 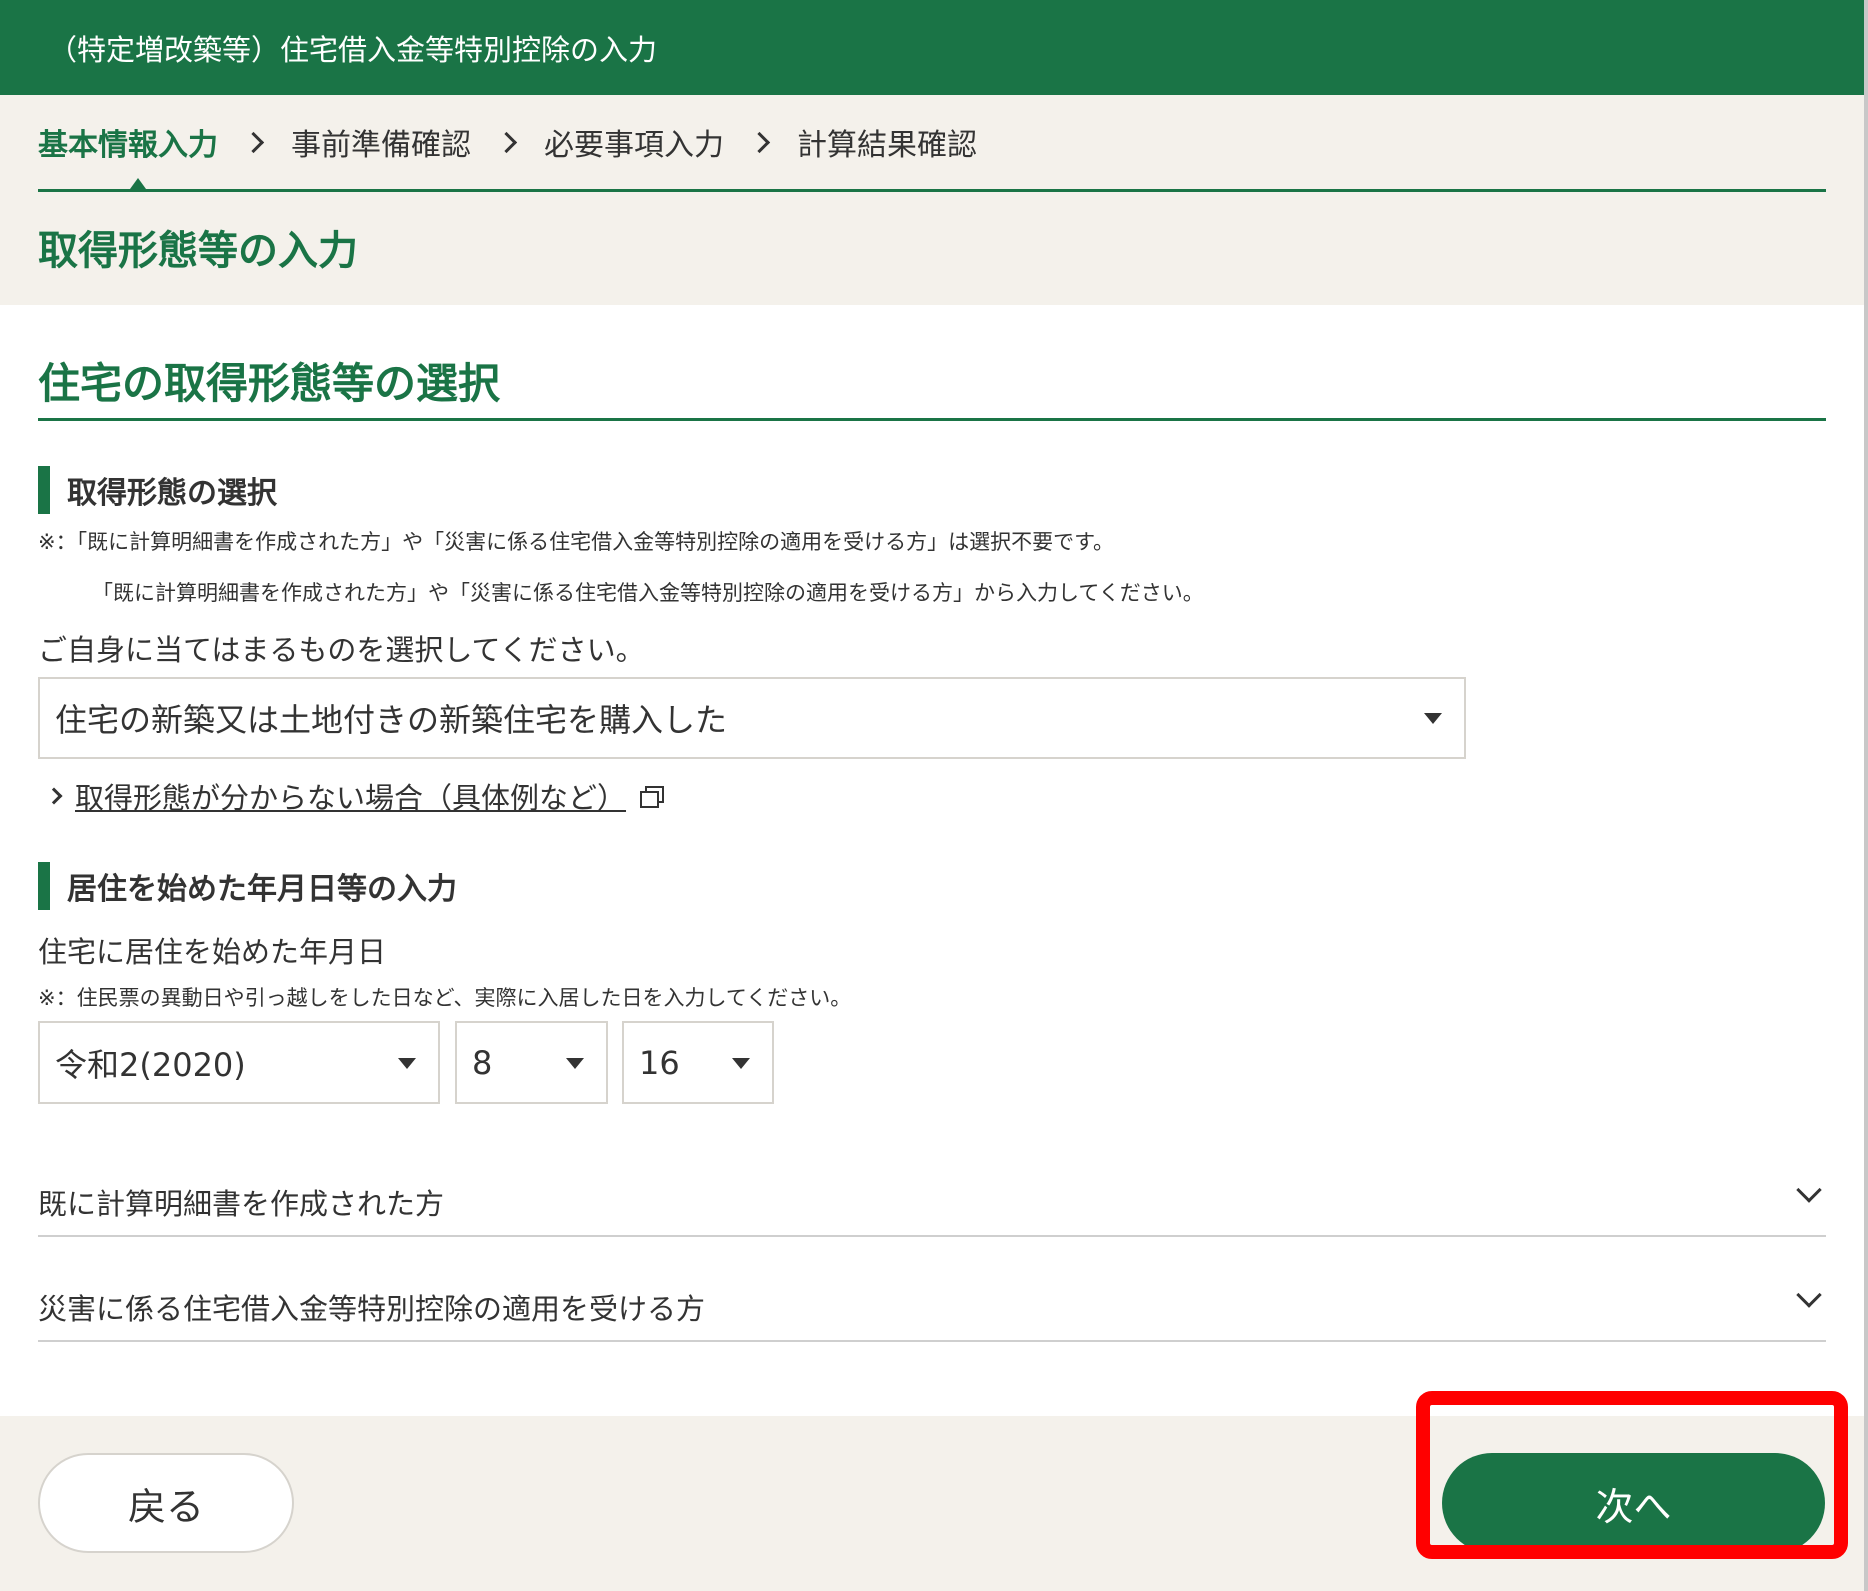 What do you see at coordinates (932, 1312) in the screenshot?
I see `accordion-disaster-deduction: 災害に係る住宅借入金等特別控除の適用を受ける方` at bounding box center [932, 1312].